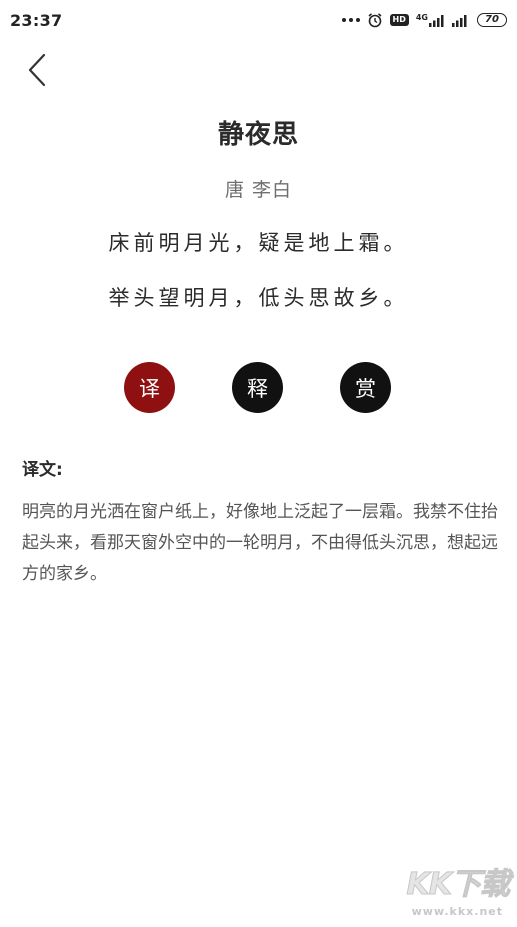  What do you see at coordinates (459, 20) in the screenshot?
I see `signal-strength-icon` at bounding box center [459, 20].